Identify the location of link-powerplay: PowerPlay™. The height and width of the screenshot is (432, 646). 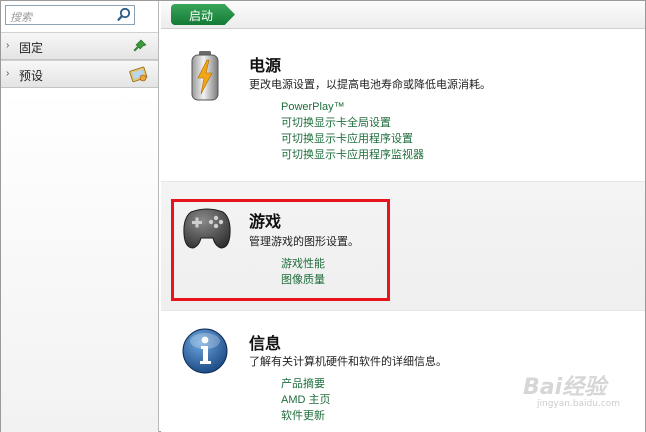
(352, 107).